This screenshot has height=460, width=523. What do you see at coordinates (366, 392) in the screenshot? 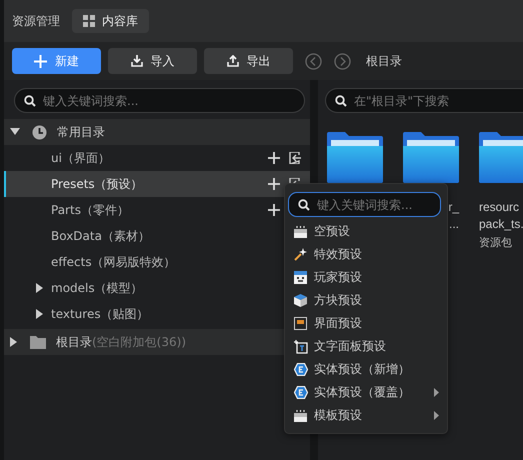
I see `menu-item: 实体预设（覆盖）` at bounding box center [366, 392].